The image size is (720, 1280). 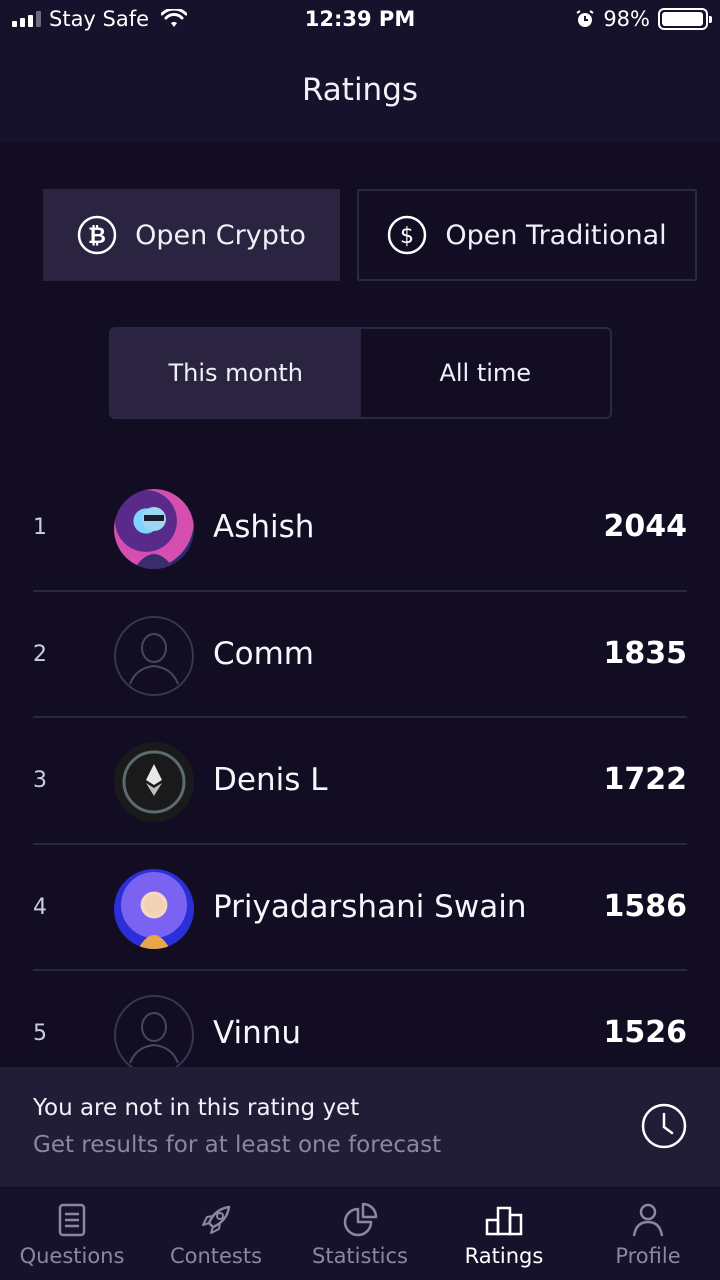 What do you see at coordinates (645, 526) in the screenshot?
I see `user-score: 2044` at bounding box center [645, 526].